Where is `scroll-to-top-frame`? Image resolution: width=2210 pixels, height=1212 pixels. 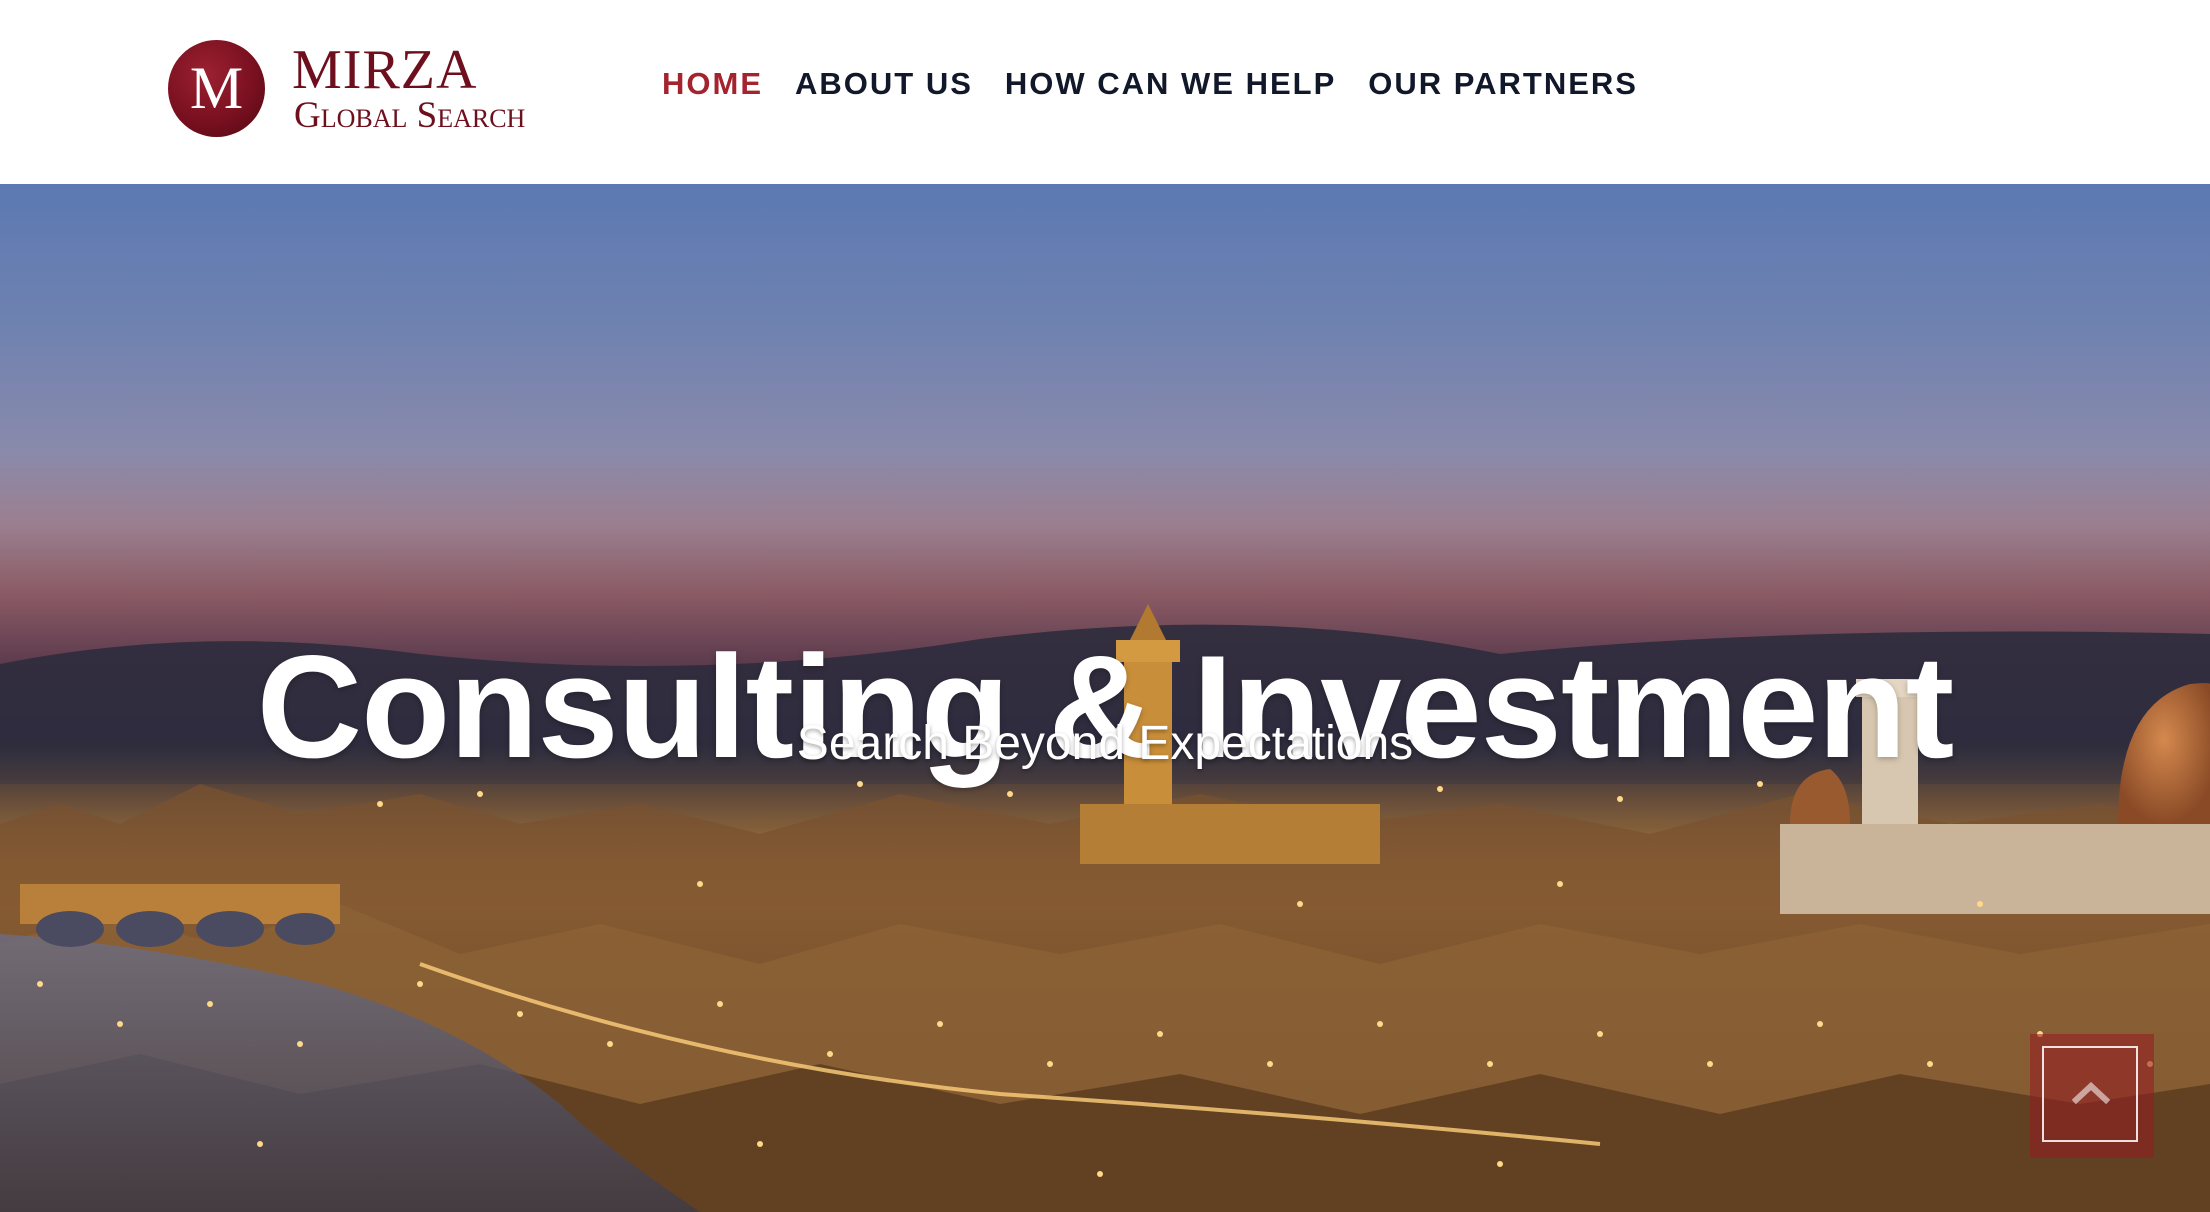 scroll-to-top-frame is located at coordinates (2090, 1094).